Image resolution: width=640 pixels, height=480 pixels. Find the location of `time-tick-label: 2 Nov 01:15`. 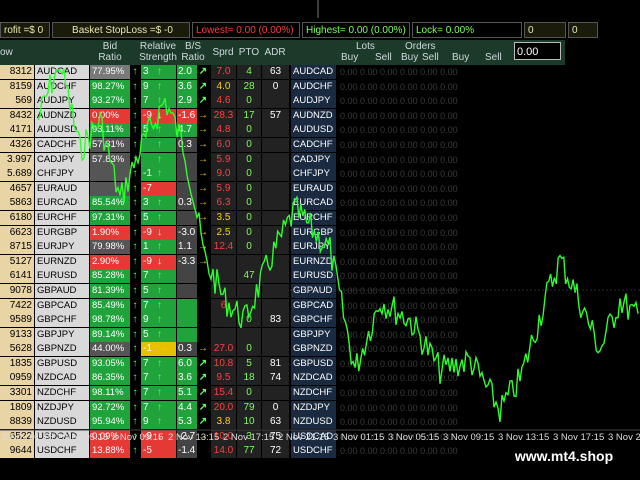

time-tick-label: 2 Nov 01:15 is located at coordinates (28, 437).